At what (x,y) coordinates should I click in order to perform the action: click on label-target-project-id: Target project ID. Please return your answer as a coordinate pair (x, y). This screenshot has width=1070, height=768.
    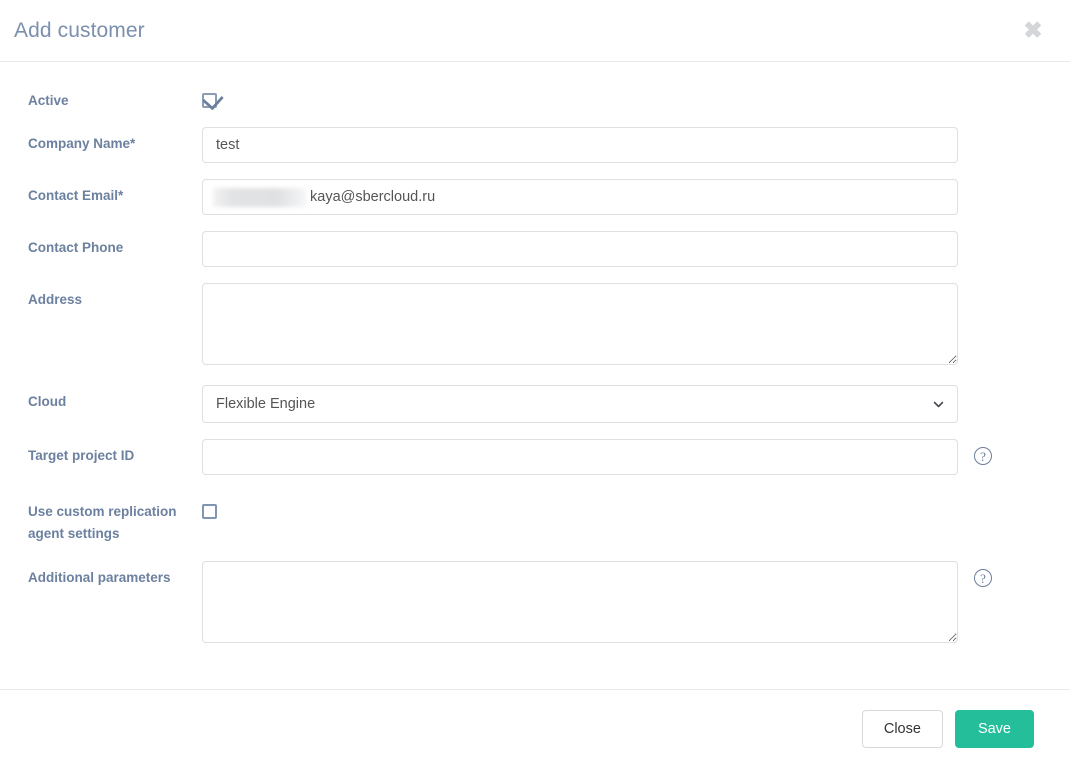
    Looking at the image, I should click on (81, 455).